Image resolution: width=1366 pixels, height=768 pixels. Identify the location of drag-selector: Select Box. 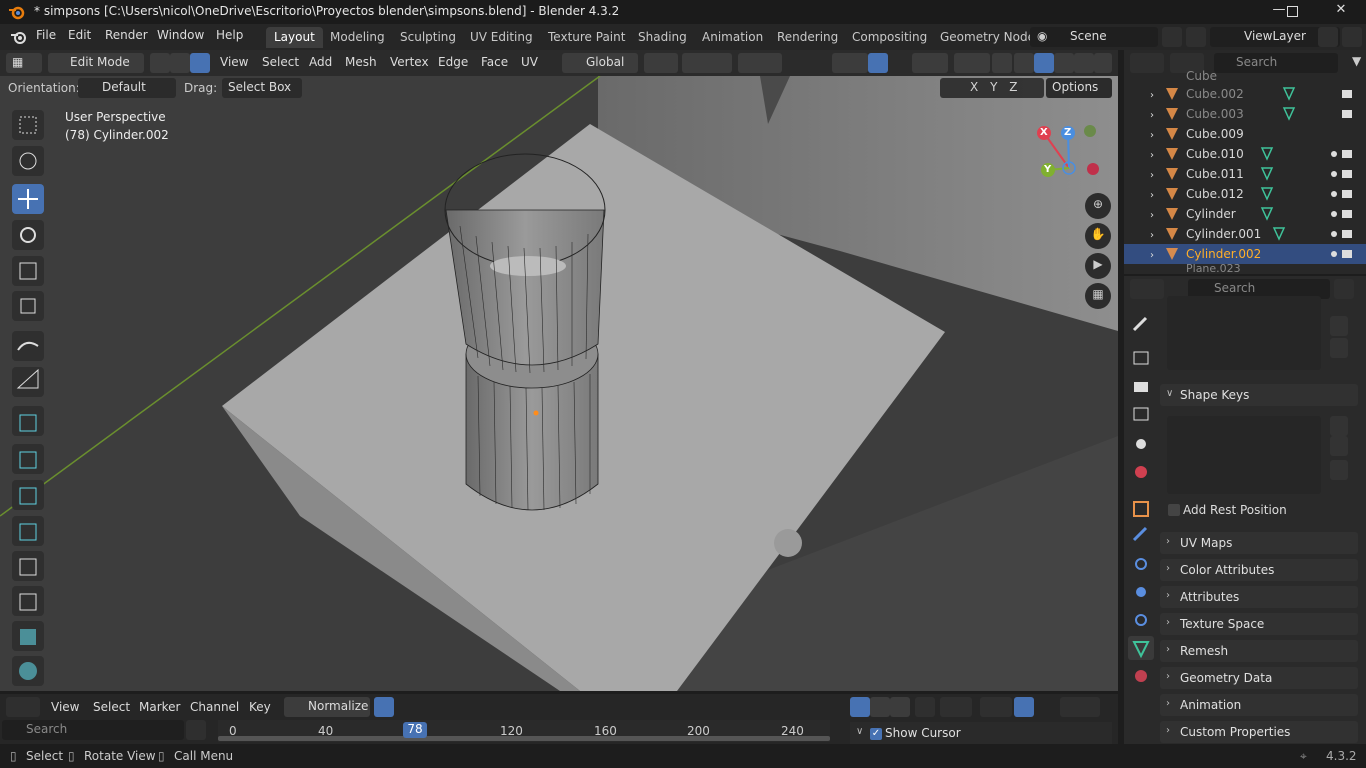
(262, 88).